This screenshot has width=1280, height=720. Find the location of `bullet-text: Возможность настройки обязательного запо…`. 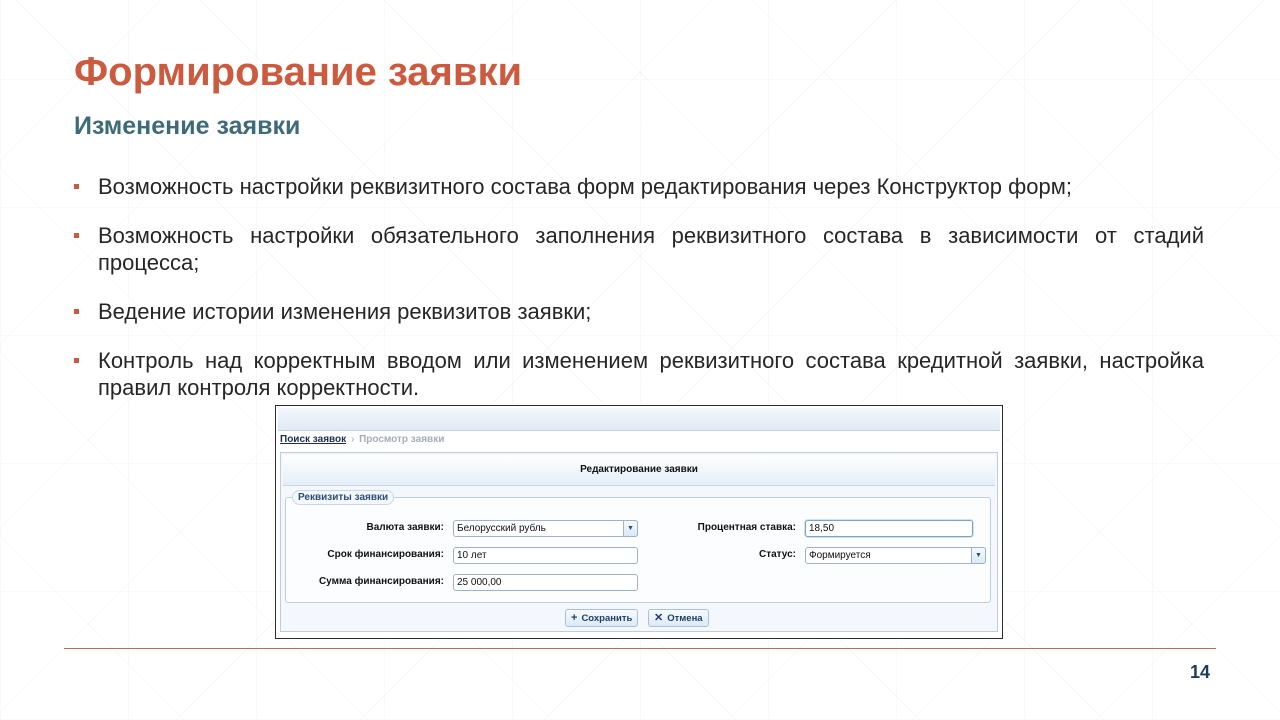

bullet-text: Возможность настройки обязательного запо… is located at coordinates (651, 249).